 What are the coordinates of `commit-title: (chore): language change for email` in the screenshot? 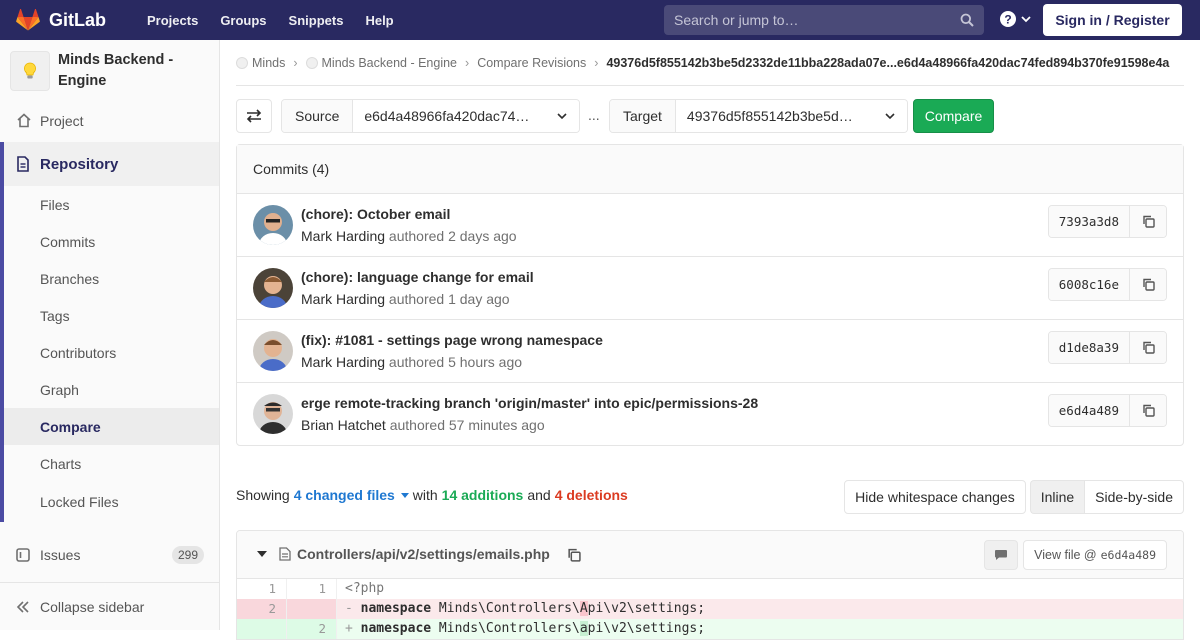 It's located at (417, 277).